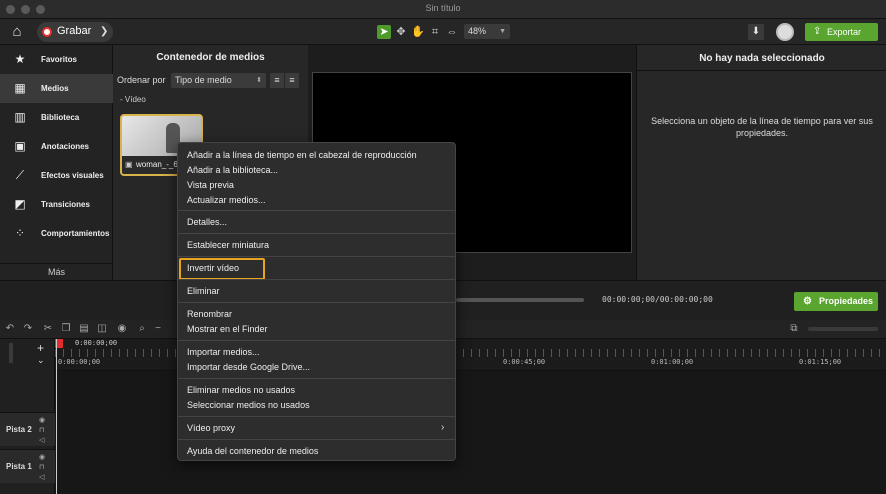 The height and width of the screenshot is (494, 886). Describe the element at coordinates (401, 32) in the screenshot. I see `pan-arrows-icon: ✥` at that location.